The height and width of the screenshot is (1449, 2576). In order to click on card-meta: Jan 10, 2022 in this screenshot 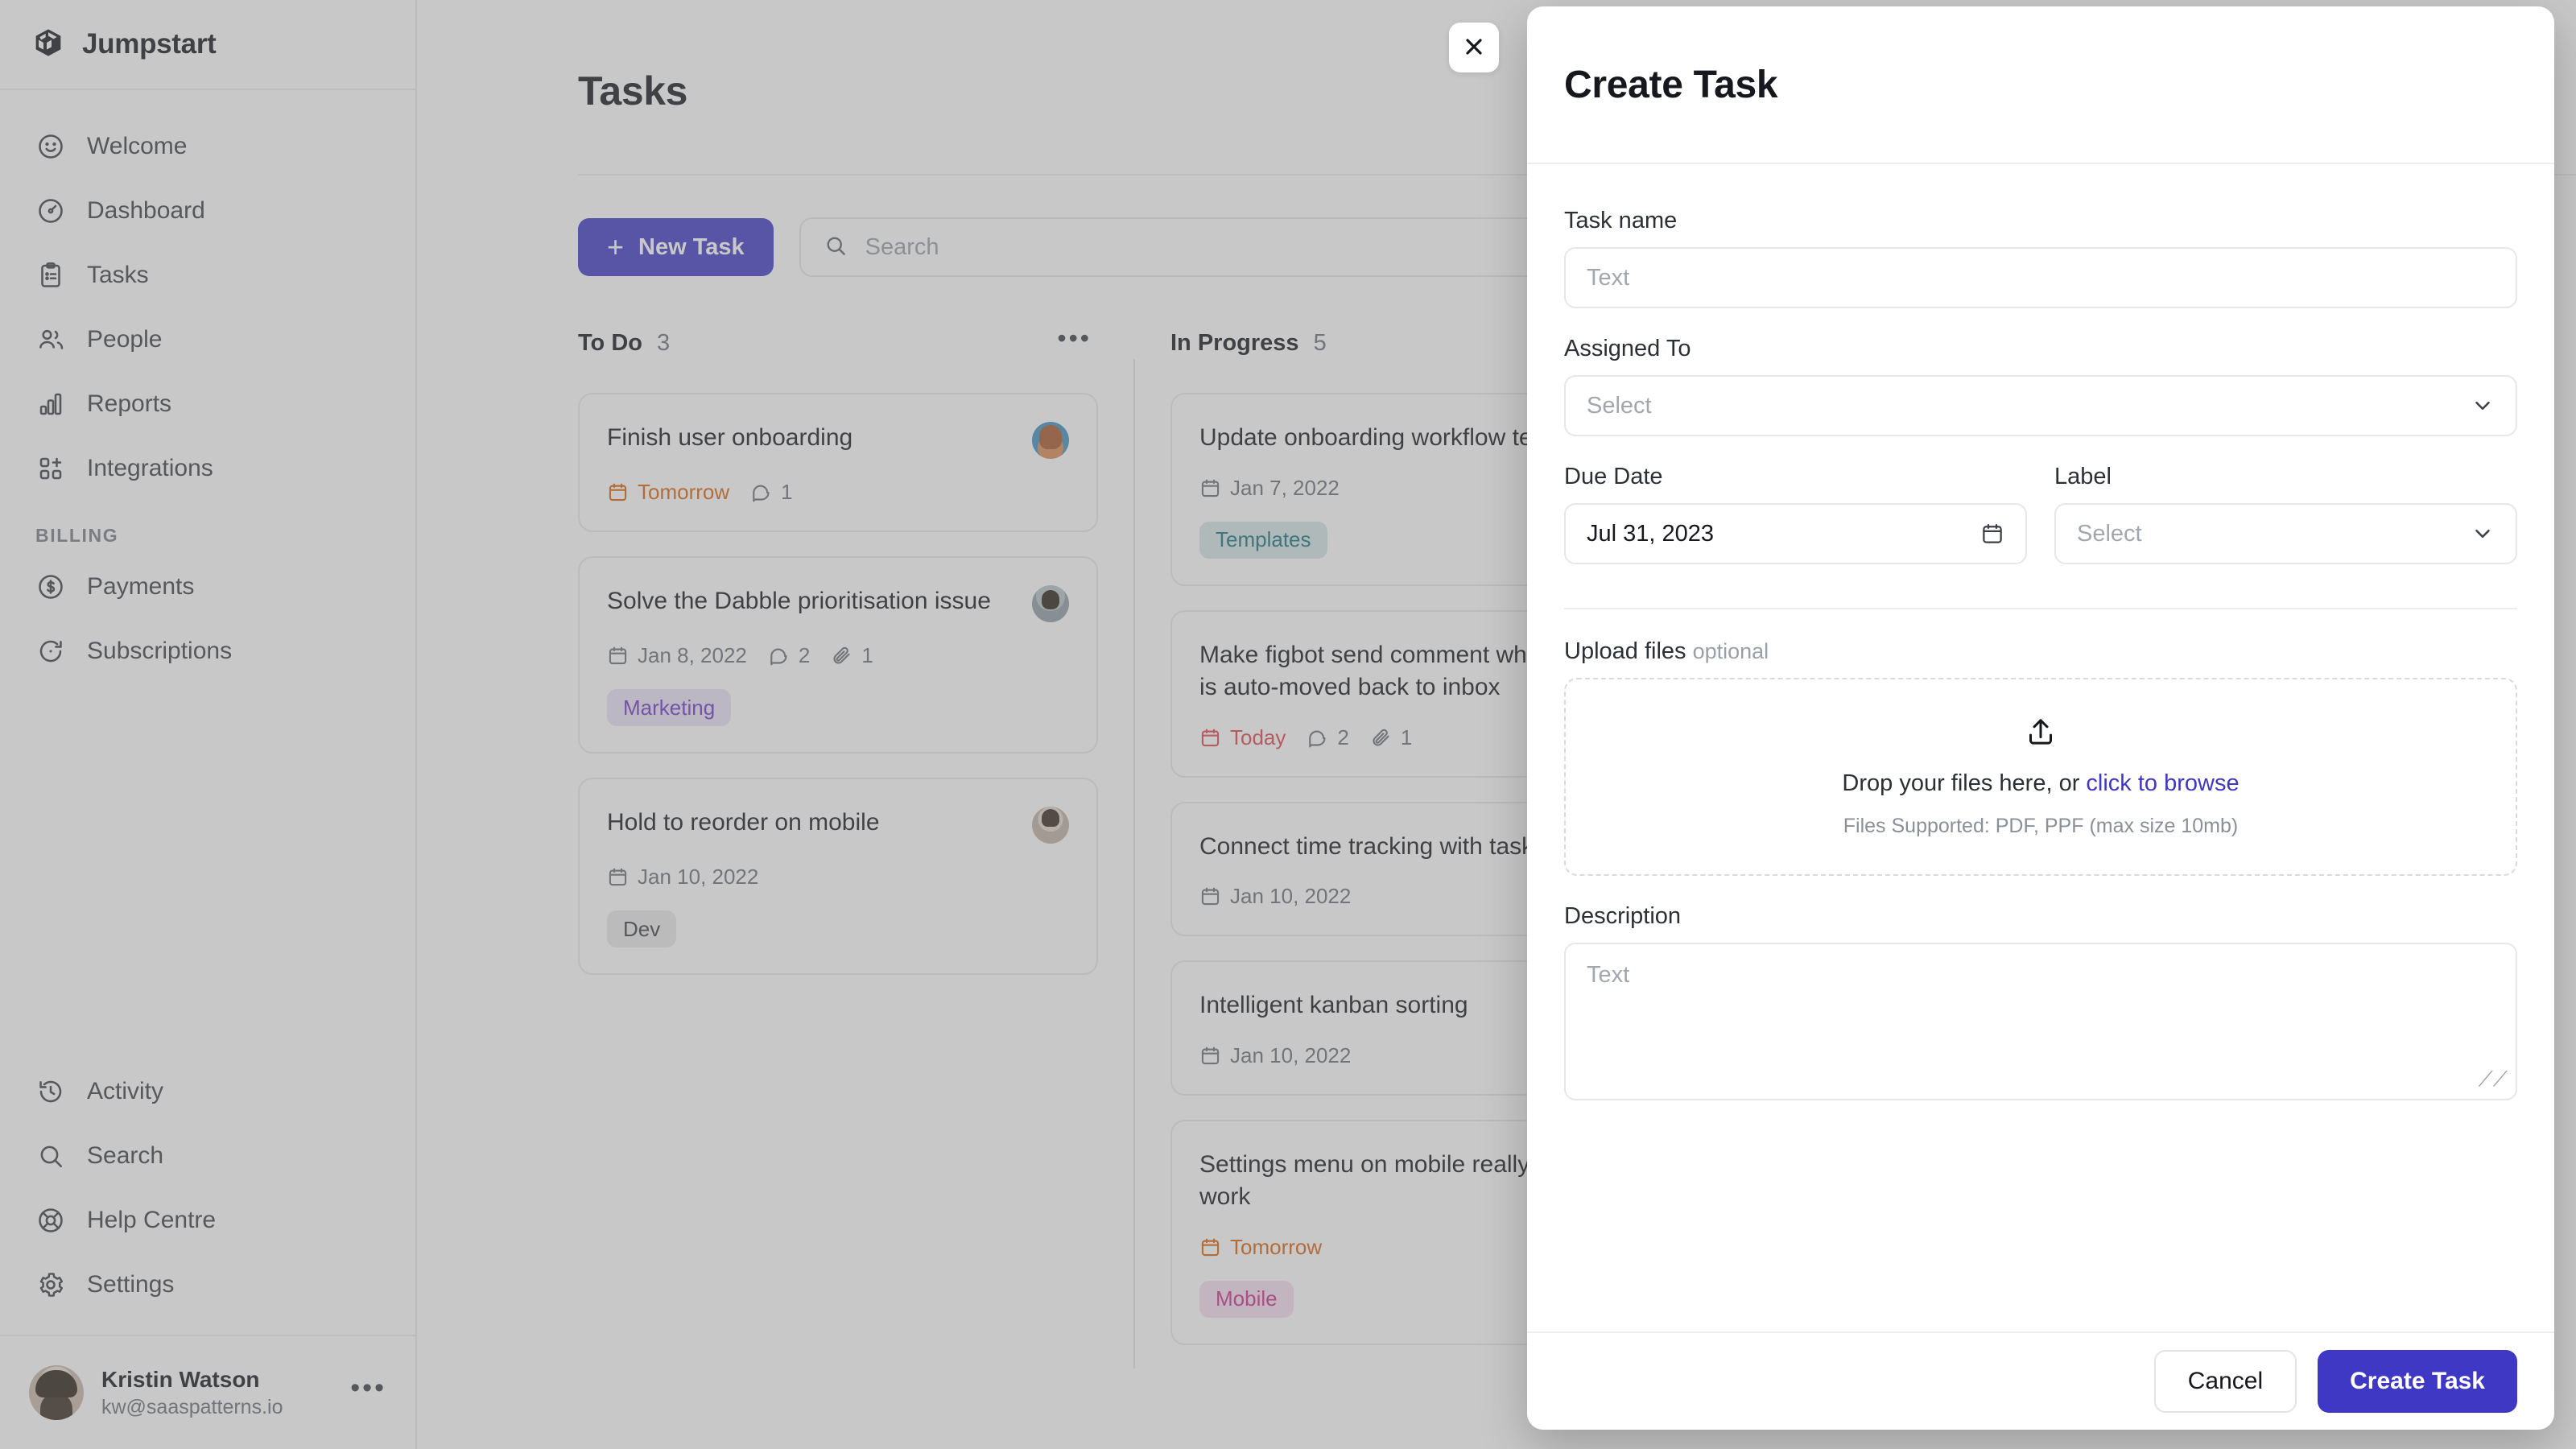, I will do `click(838, 877)`.